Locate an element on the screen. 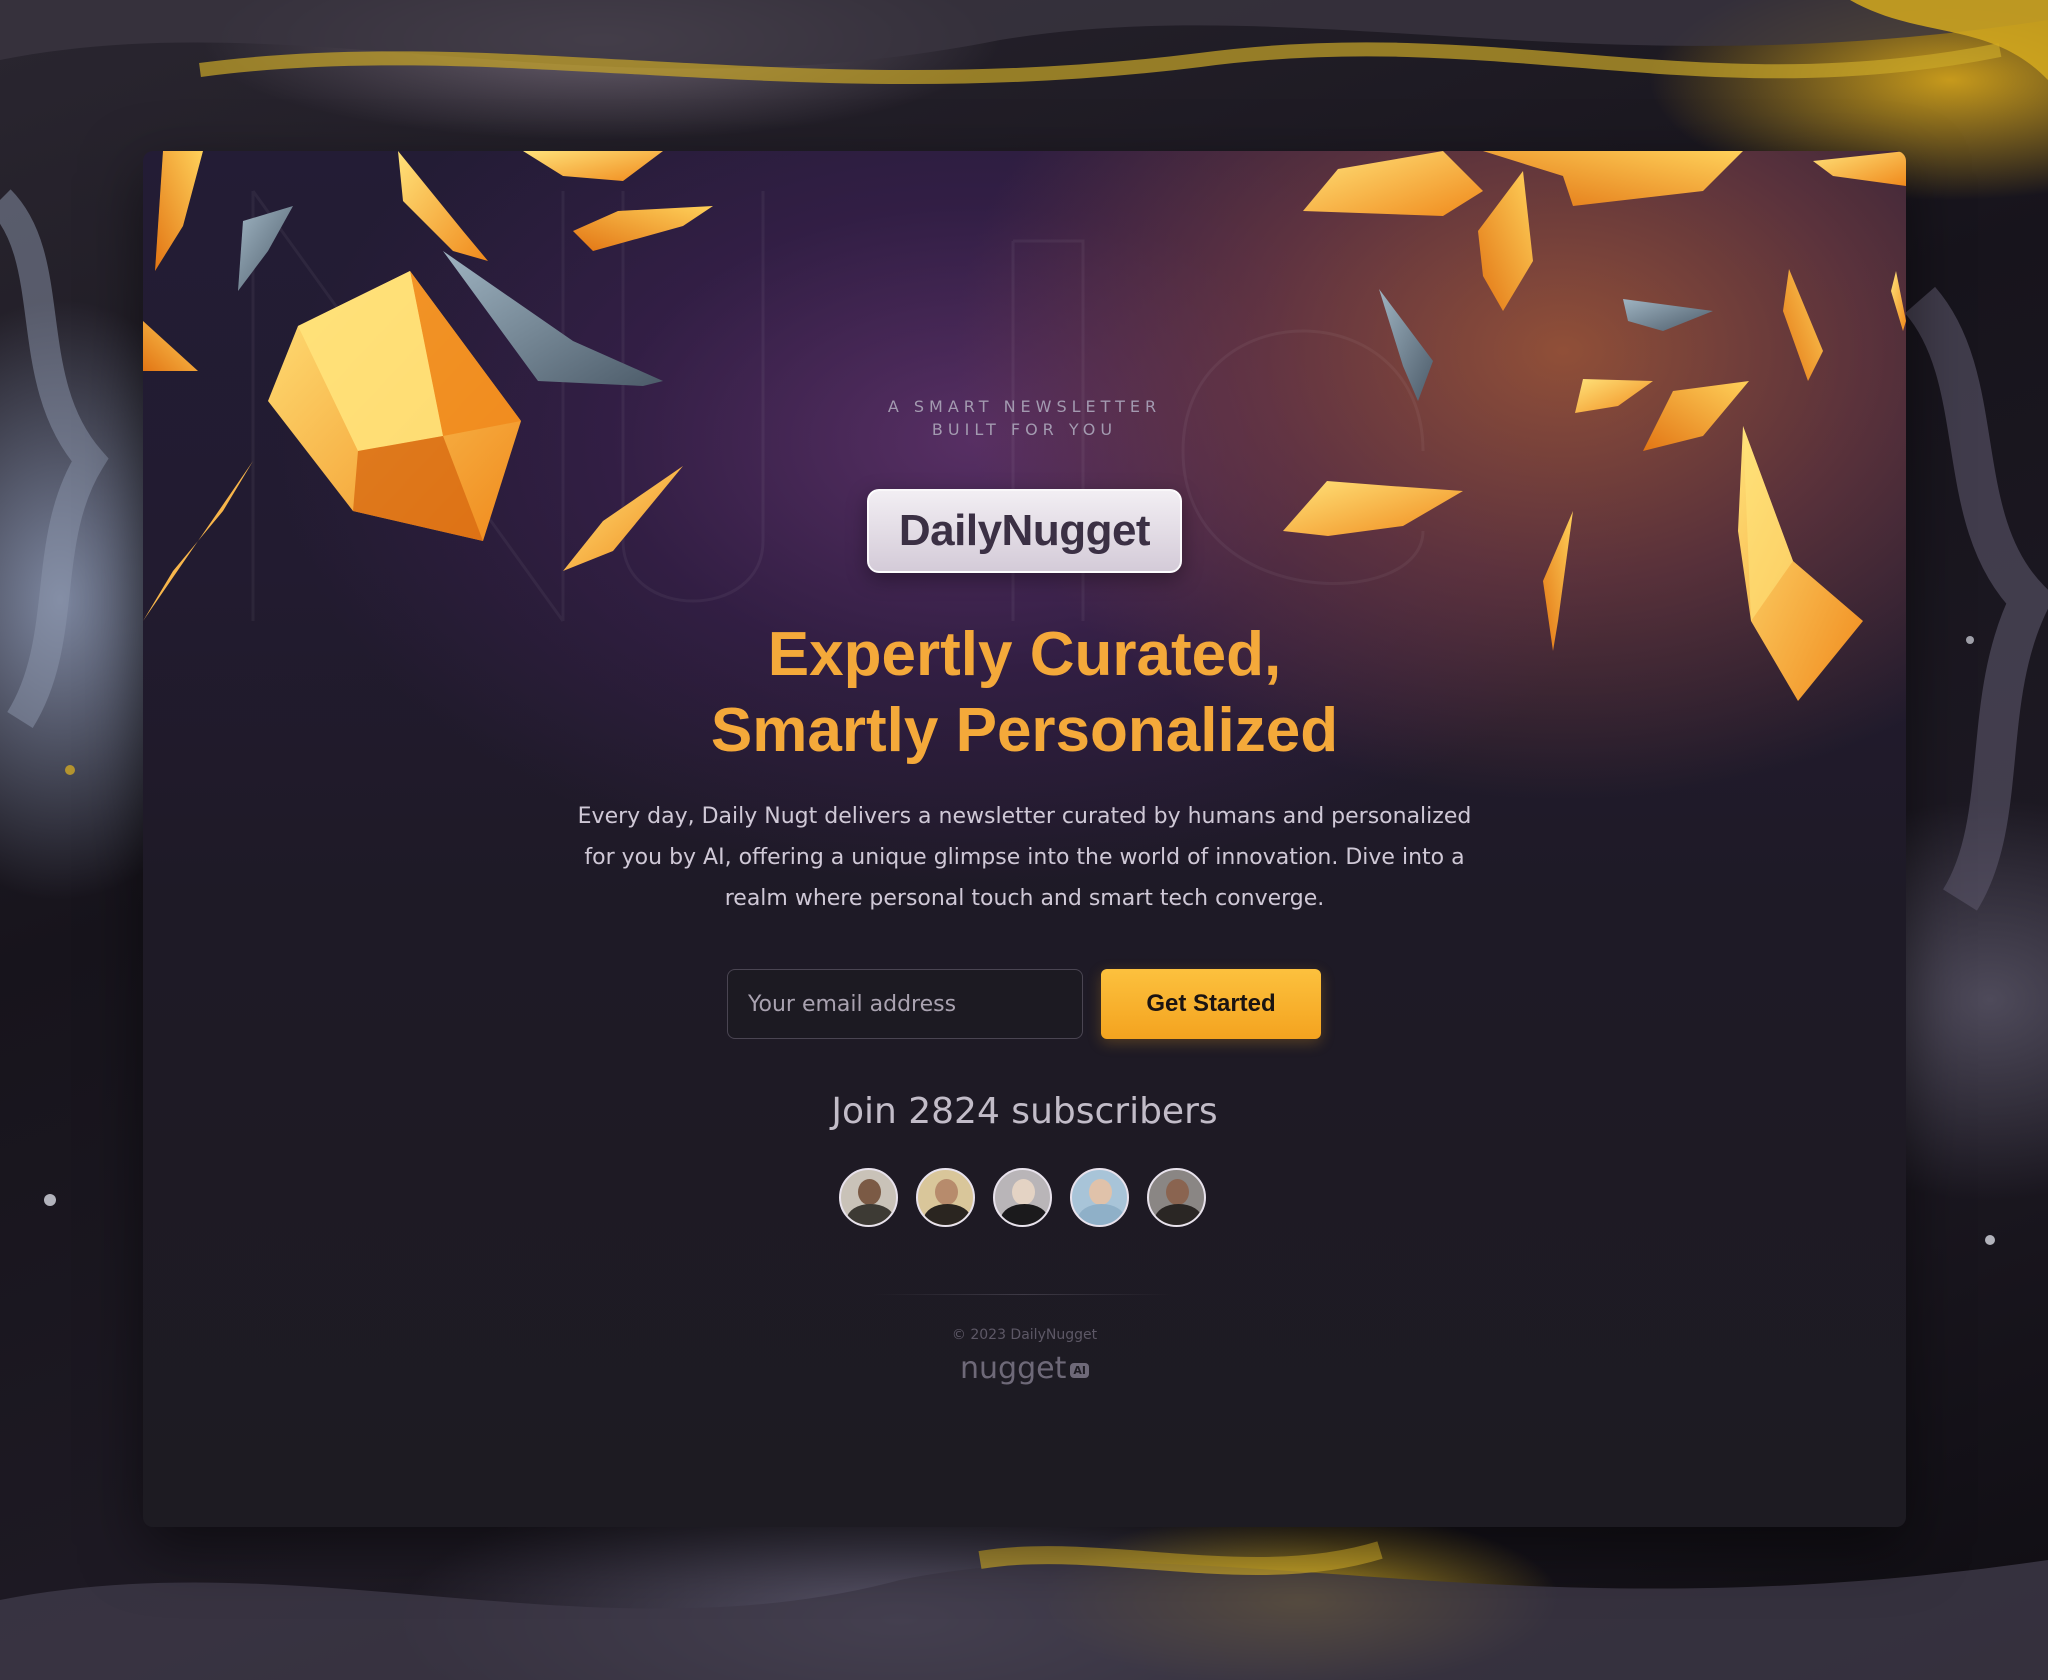  subscriber-count: Join 2824 subscribers is located at coordinates (1024, 1111).